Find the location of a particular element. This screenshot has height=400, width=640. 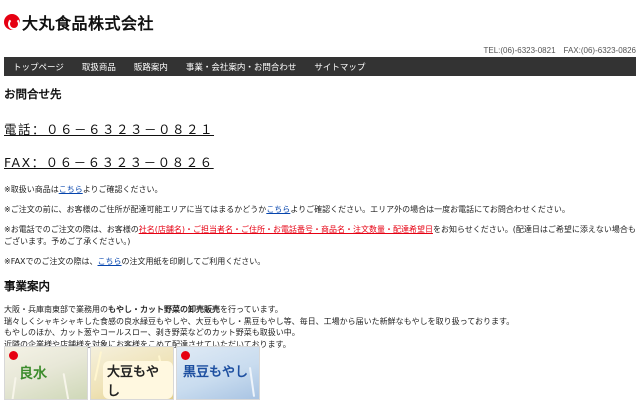

delivery-area-link: こちら is located at coordinates (278, 209).